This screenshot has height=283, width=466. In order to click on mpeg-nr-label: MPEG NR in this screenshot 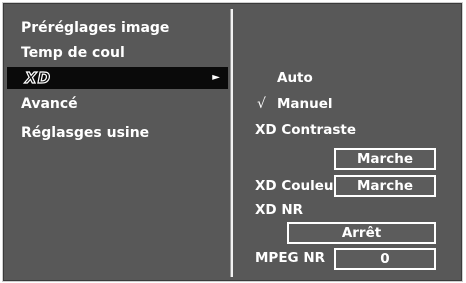, I will do `click(290, 258)`.